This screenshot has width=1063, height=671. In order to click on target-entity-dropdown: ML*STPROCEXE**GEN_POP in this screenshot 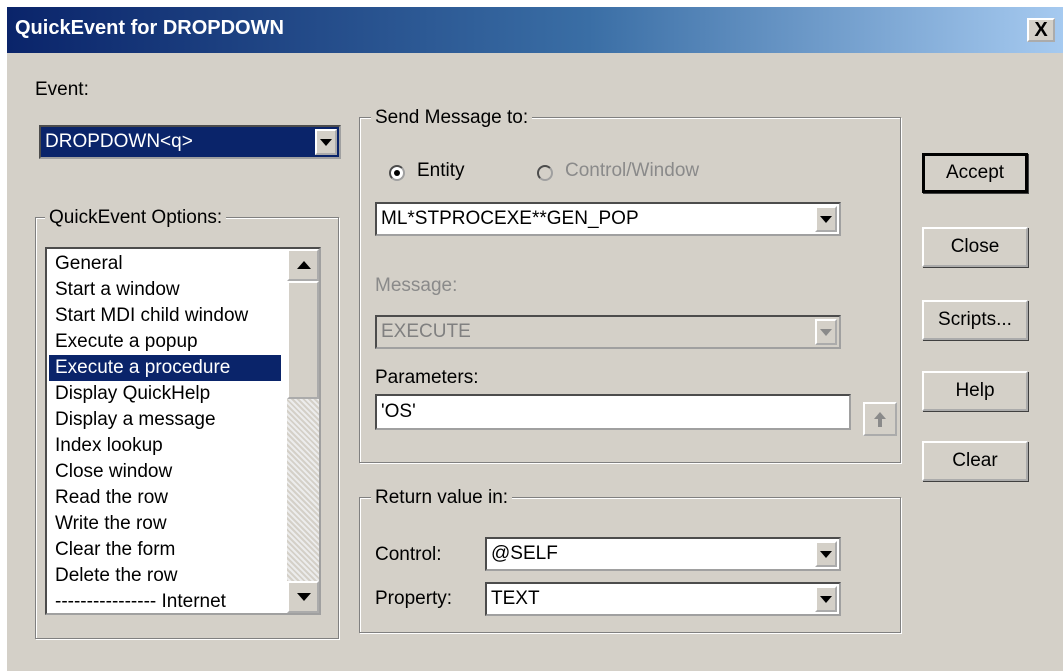, I will do `click(608, 219)`.